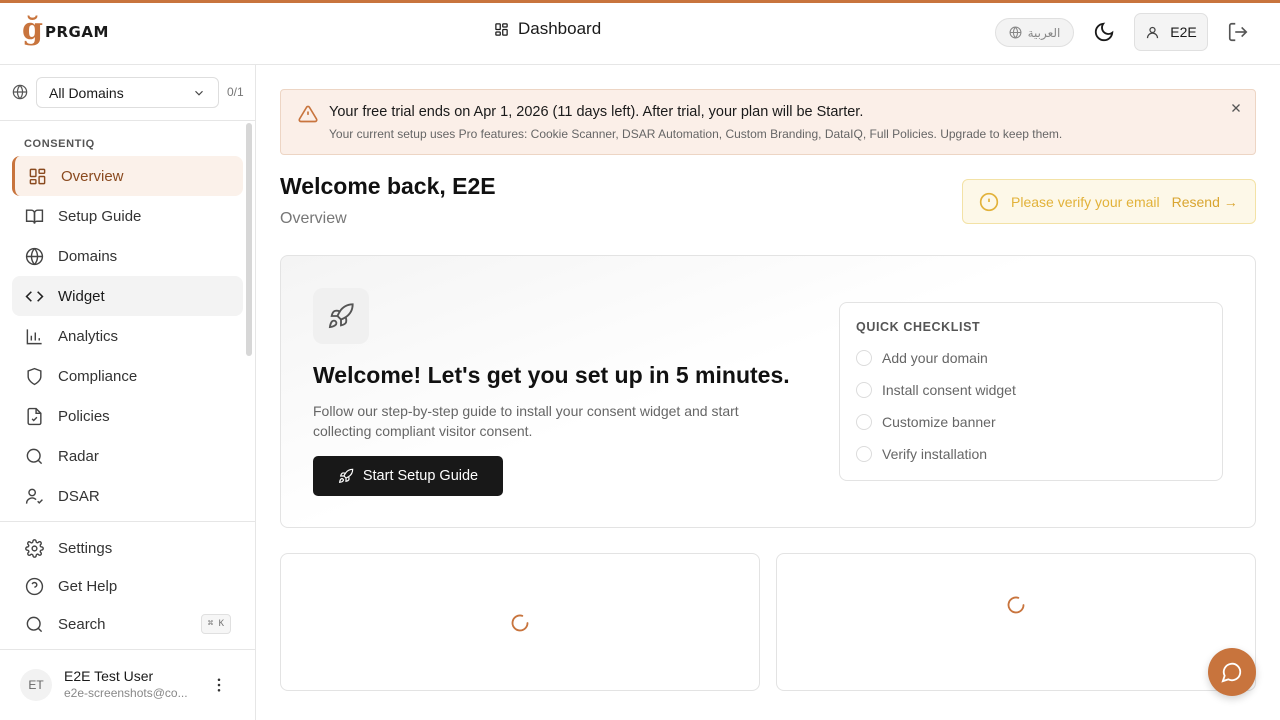  Describe the element at coordinates (98, 376) in the screenshot. I see `sidebar-item-label: Compliance` at that location.